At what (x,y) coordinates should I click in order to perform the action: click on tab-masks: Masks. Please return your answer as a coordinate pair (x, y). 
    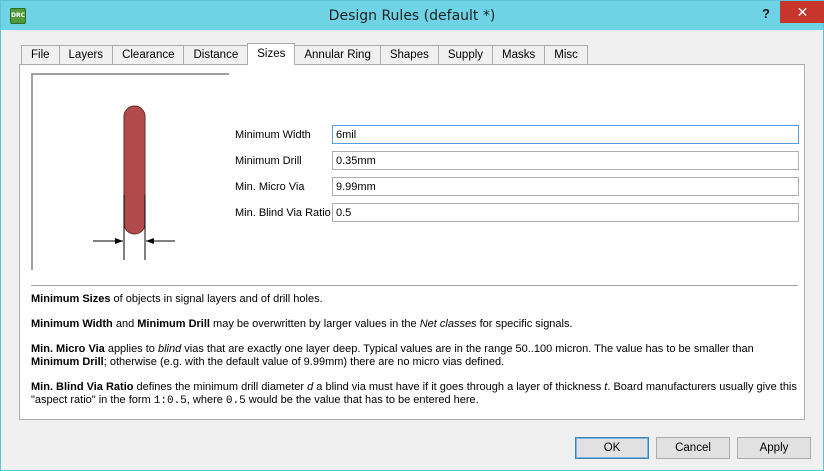
    Looking at the image, I should click on (519, 54).